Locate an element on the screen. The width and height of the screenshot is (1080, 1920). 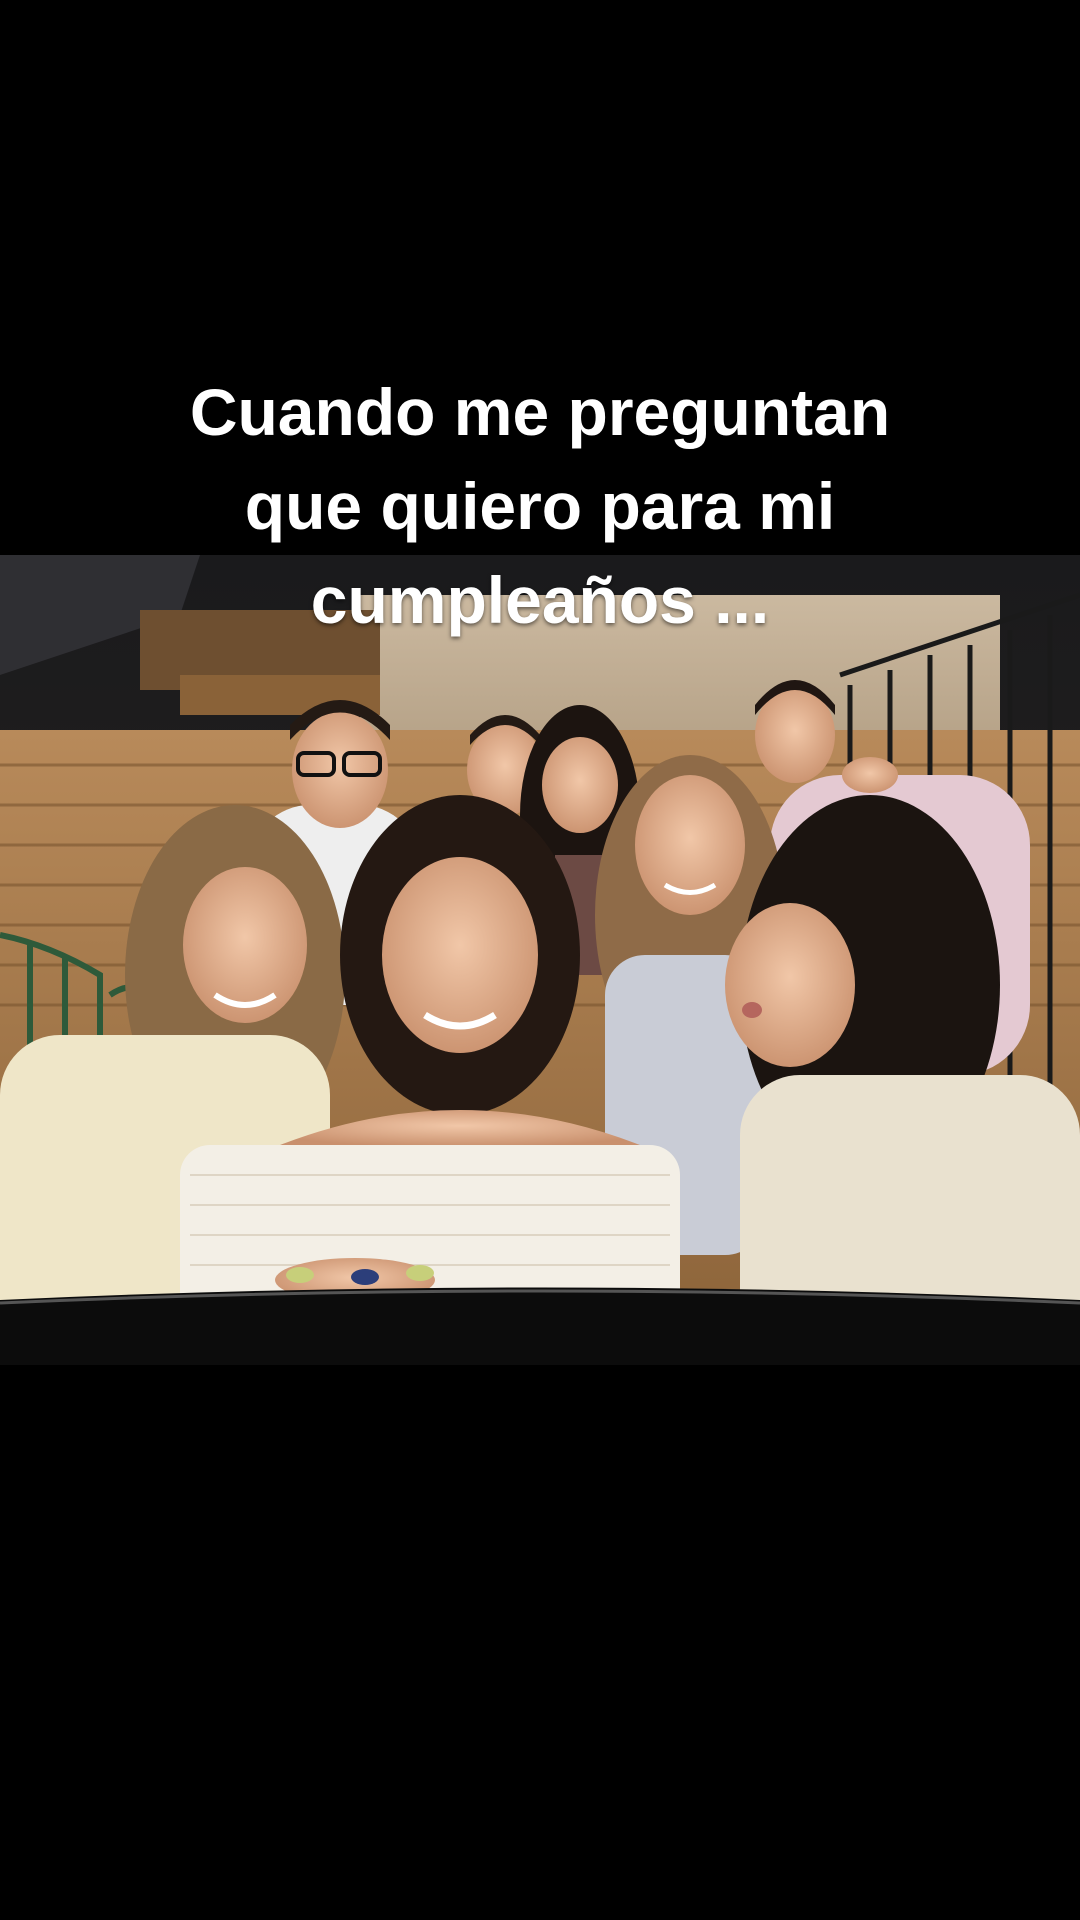
caption-line-2: que quiero para mi is located at coordinates (540, 506).